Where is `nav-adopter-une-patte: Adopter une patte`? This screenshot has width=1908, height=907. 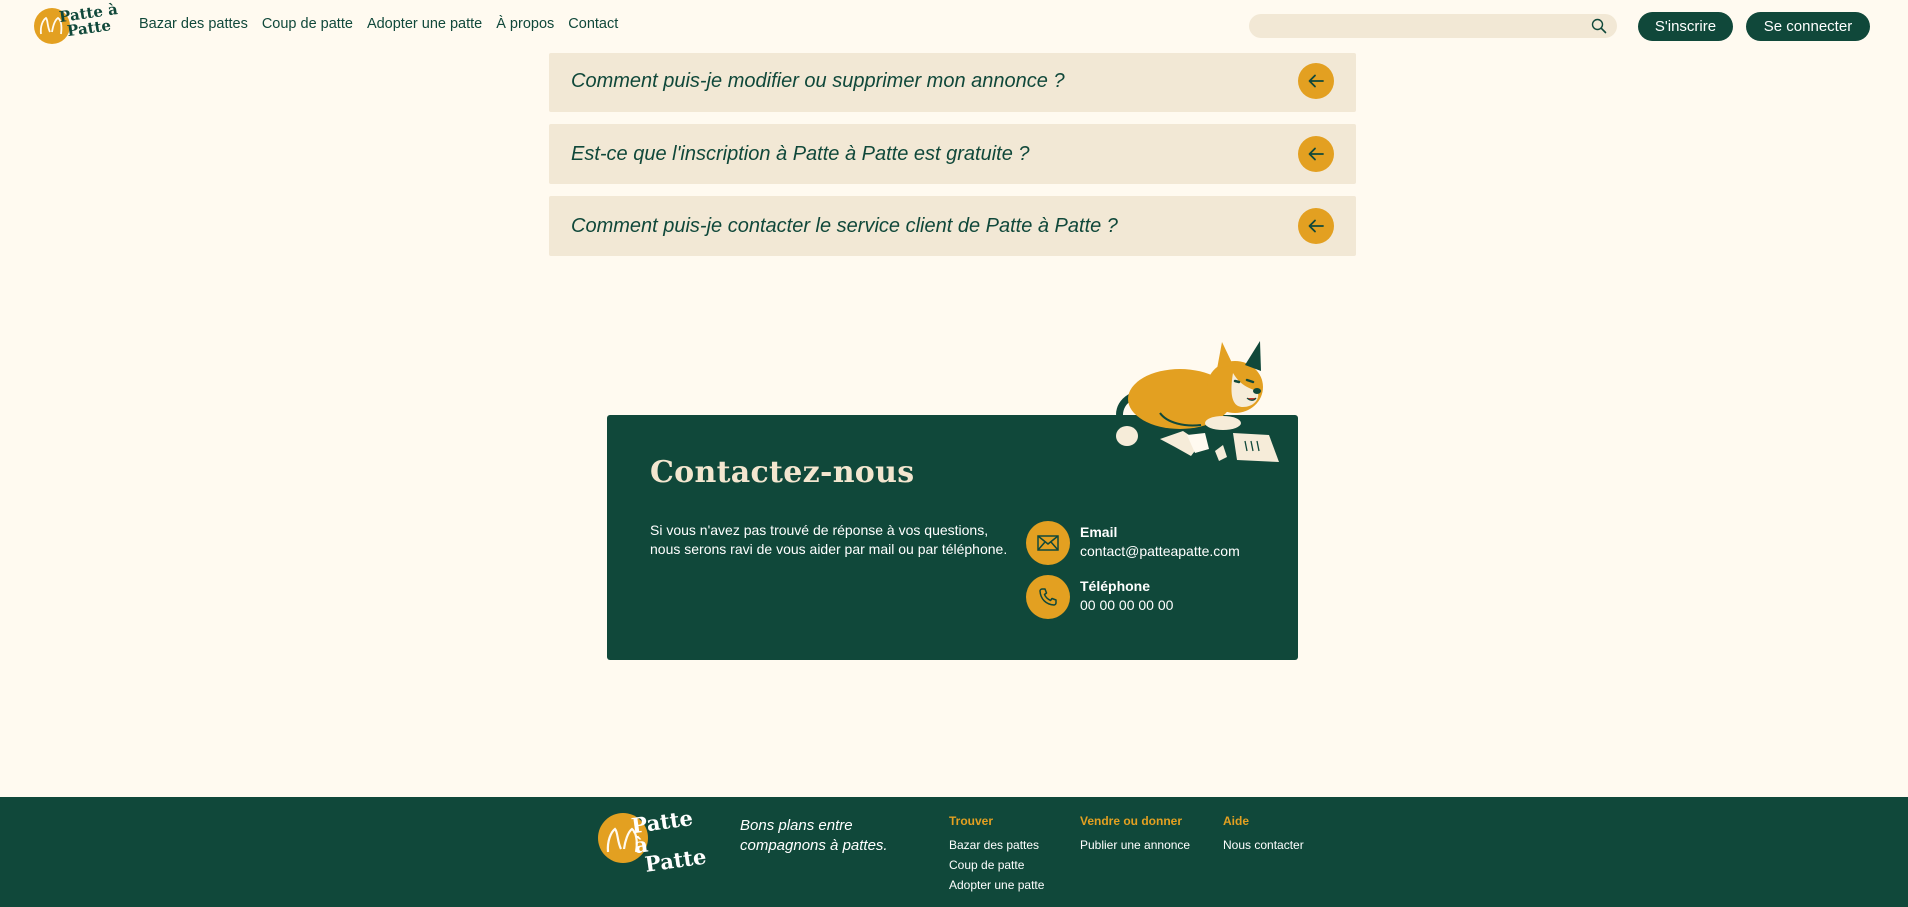 nav-adopter-une-patte: Adopter une patte is located at coordinates (424, 24).